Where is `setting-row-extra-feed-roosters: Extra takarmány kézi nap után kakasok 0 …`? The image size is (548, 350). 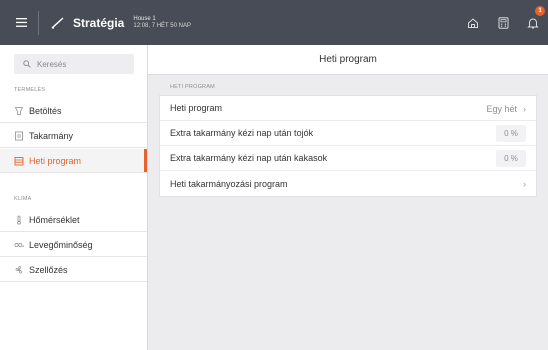
setting-row-extra-feed-roosters: Extra takarmány kézi nap után kakasok 0 … is located at coordinates (348, 158).